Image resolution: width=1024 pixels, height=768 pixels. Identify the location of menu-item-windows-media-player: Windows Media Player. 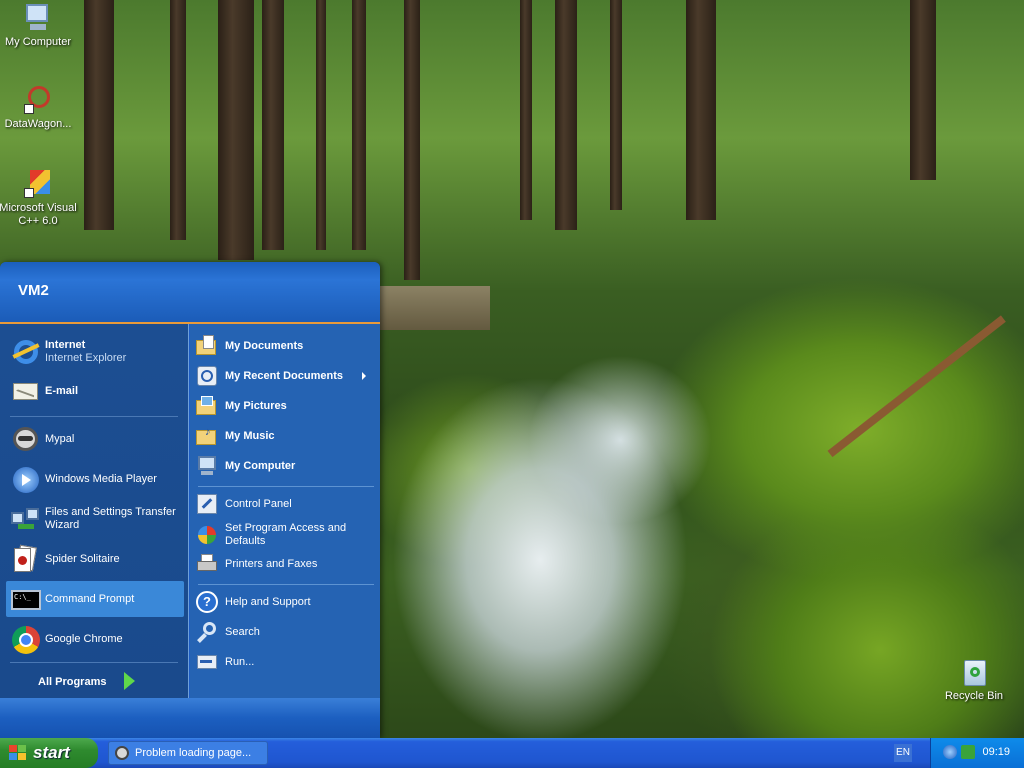
(95, 479).